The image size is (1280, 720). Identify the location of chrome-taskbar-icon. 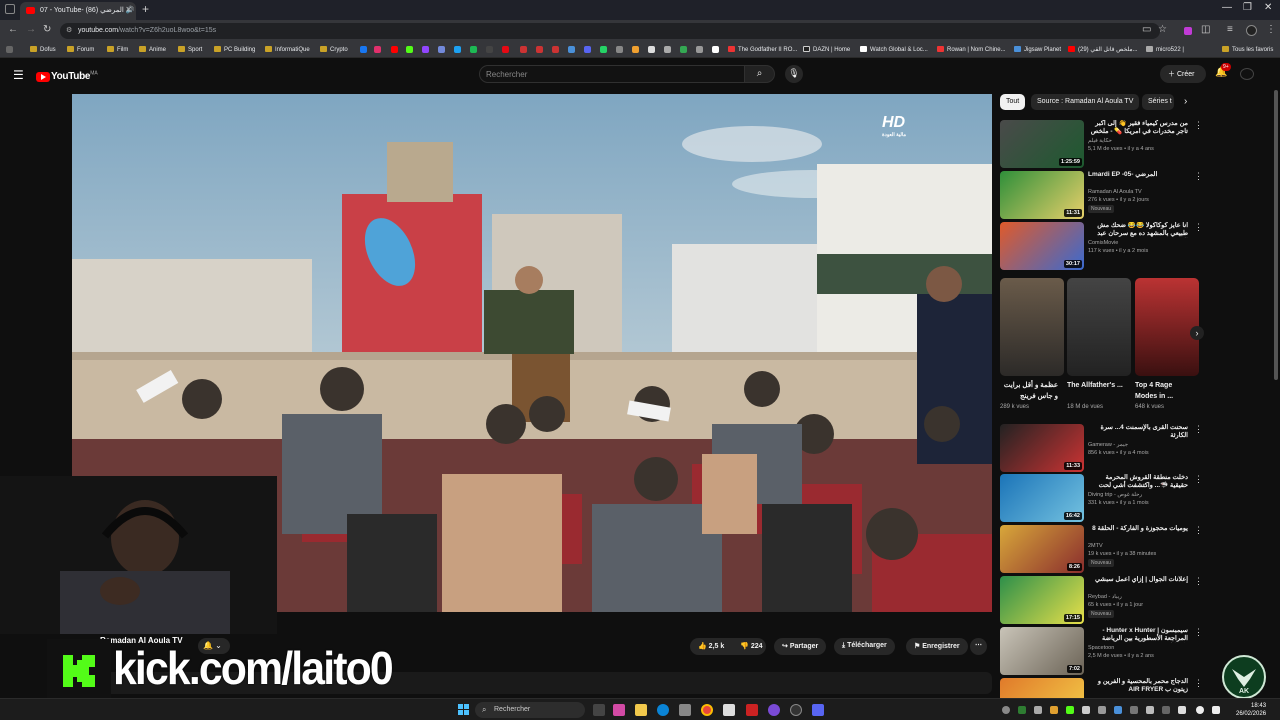
(707, 710).